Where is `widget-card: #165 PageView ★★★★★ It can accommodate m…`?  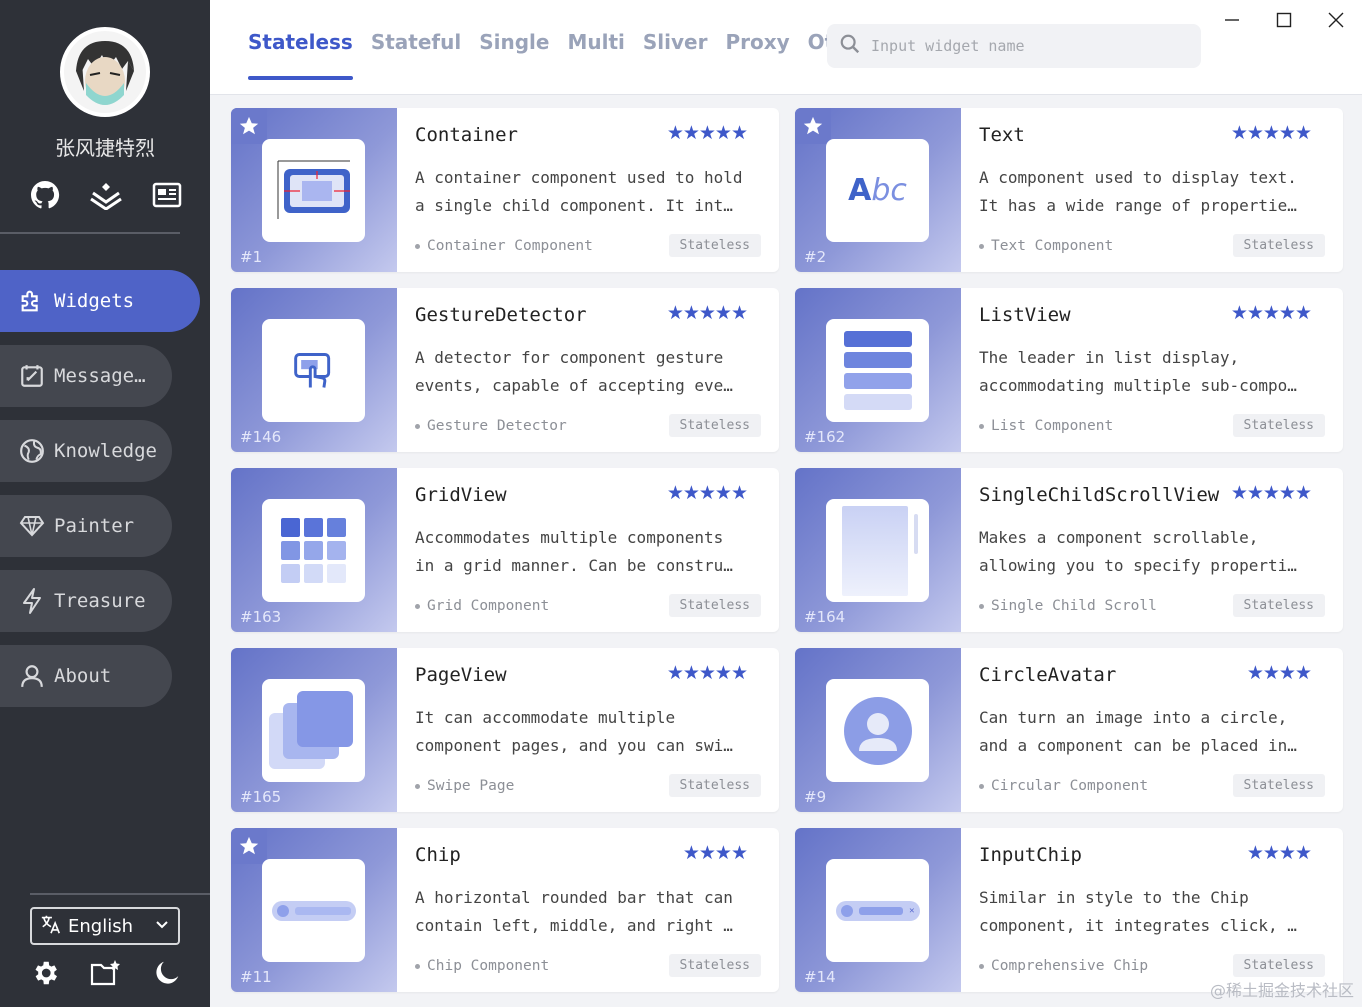 widget-card: #165 PageView ★★★★★ It can accommodate m… is located at coordinates (505, 730).